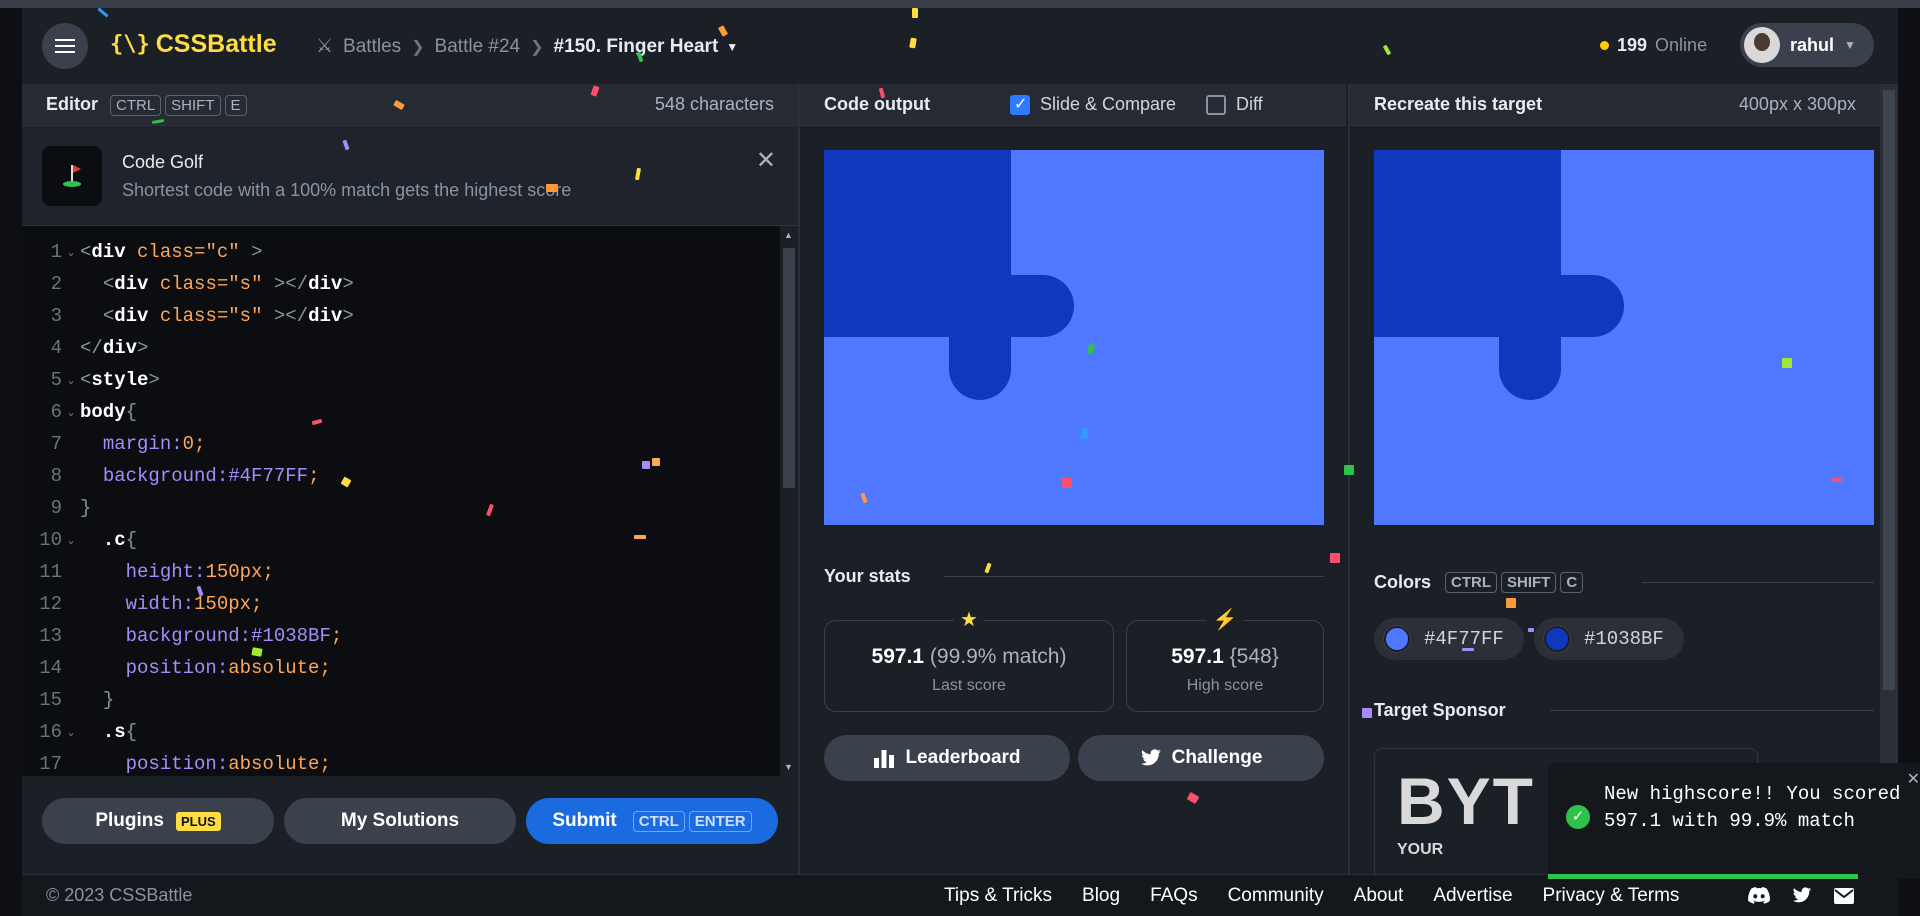  What do you see at coordinates (1174, 896) in the screenshot?
I see `footer-link-faqs: FAQs` at bounding box center [1174, 896].